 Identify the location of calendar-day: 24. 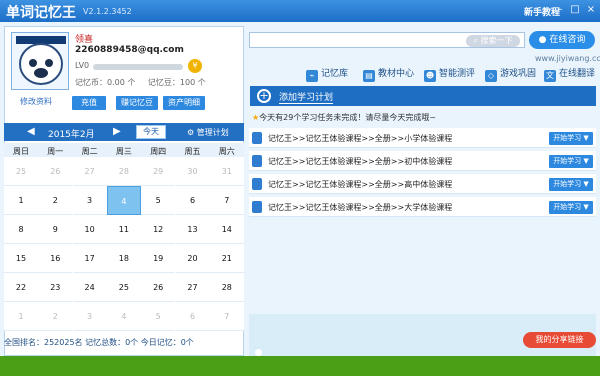
(89, 287).